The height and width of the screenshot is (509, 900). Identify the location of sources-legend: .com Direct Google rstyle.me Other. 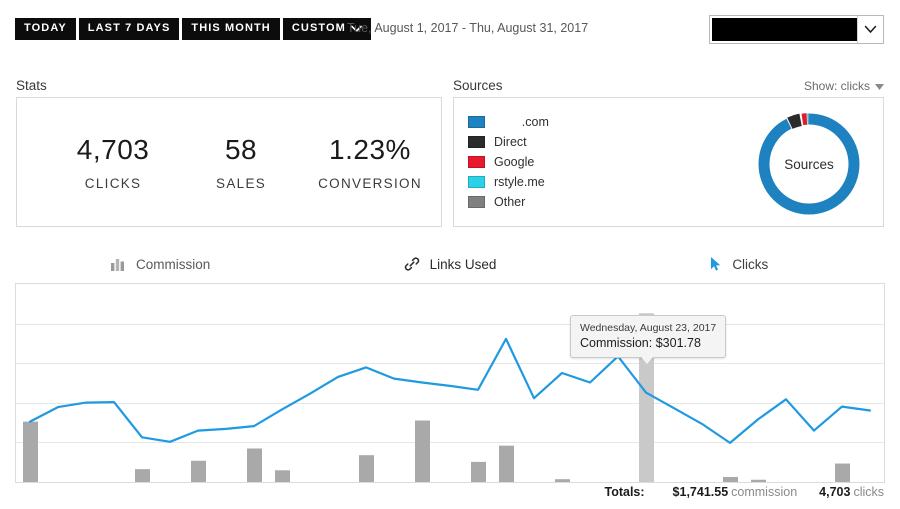
(508, 162).